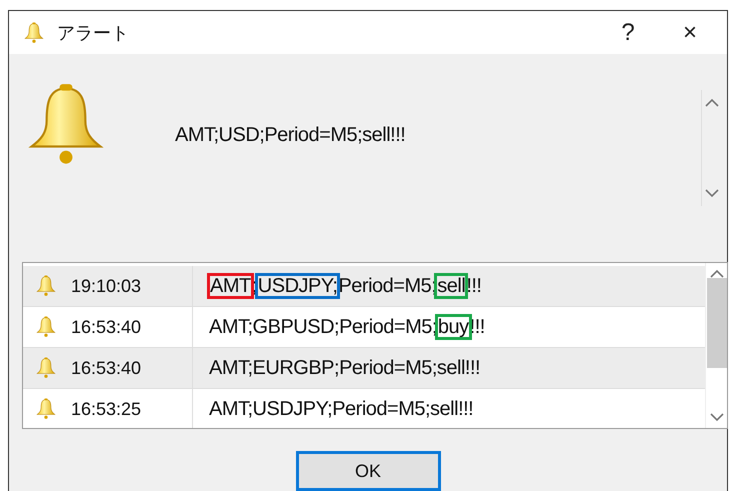 The image size is (736, 491). What do you see at coordinates (690, 32) in the screenshot?
I see `close-button: ×` at bounding box center [690, 32].